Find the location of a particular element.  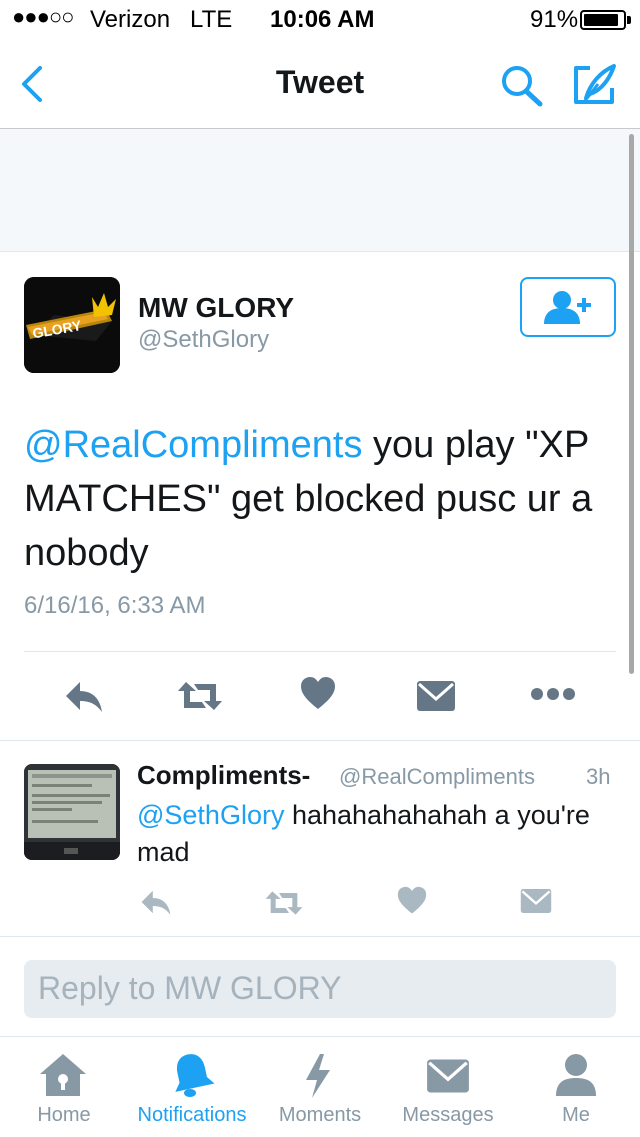

reply-time: 3h is located at coordinates (598, 776).